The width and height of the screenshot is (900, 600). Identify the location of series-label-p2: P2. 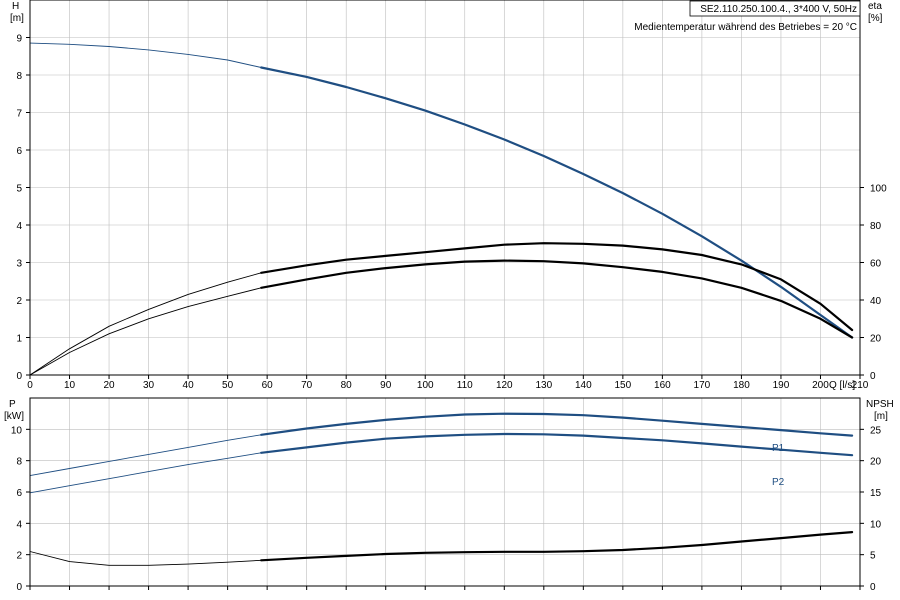
(778, 482).